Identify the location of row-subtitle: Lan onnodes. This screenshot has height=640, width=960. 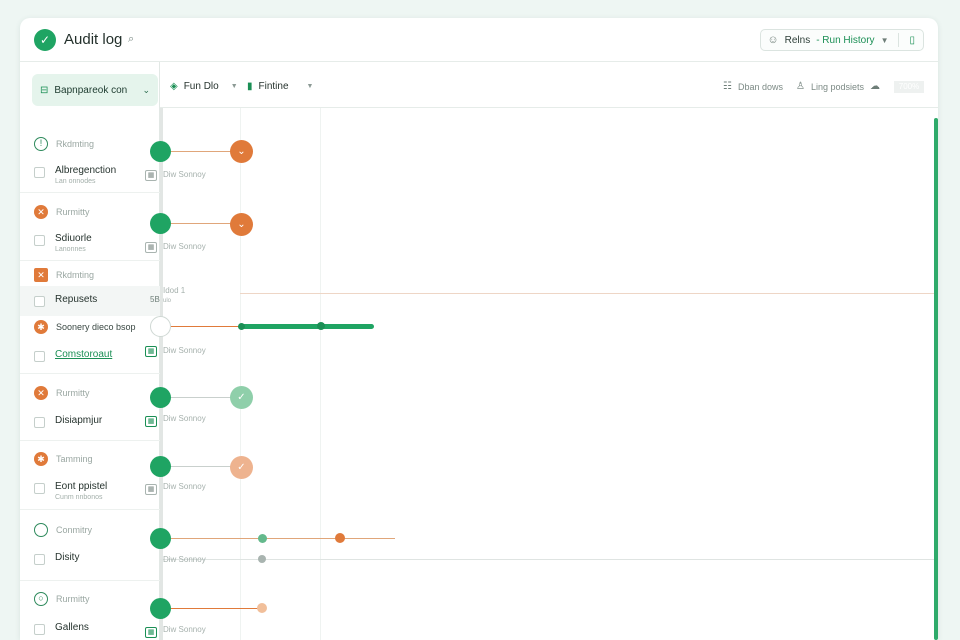
(75, 181).